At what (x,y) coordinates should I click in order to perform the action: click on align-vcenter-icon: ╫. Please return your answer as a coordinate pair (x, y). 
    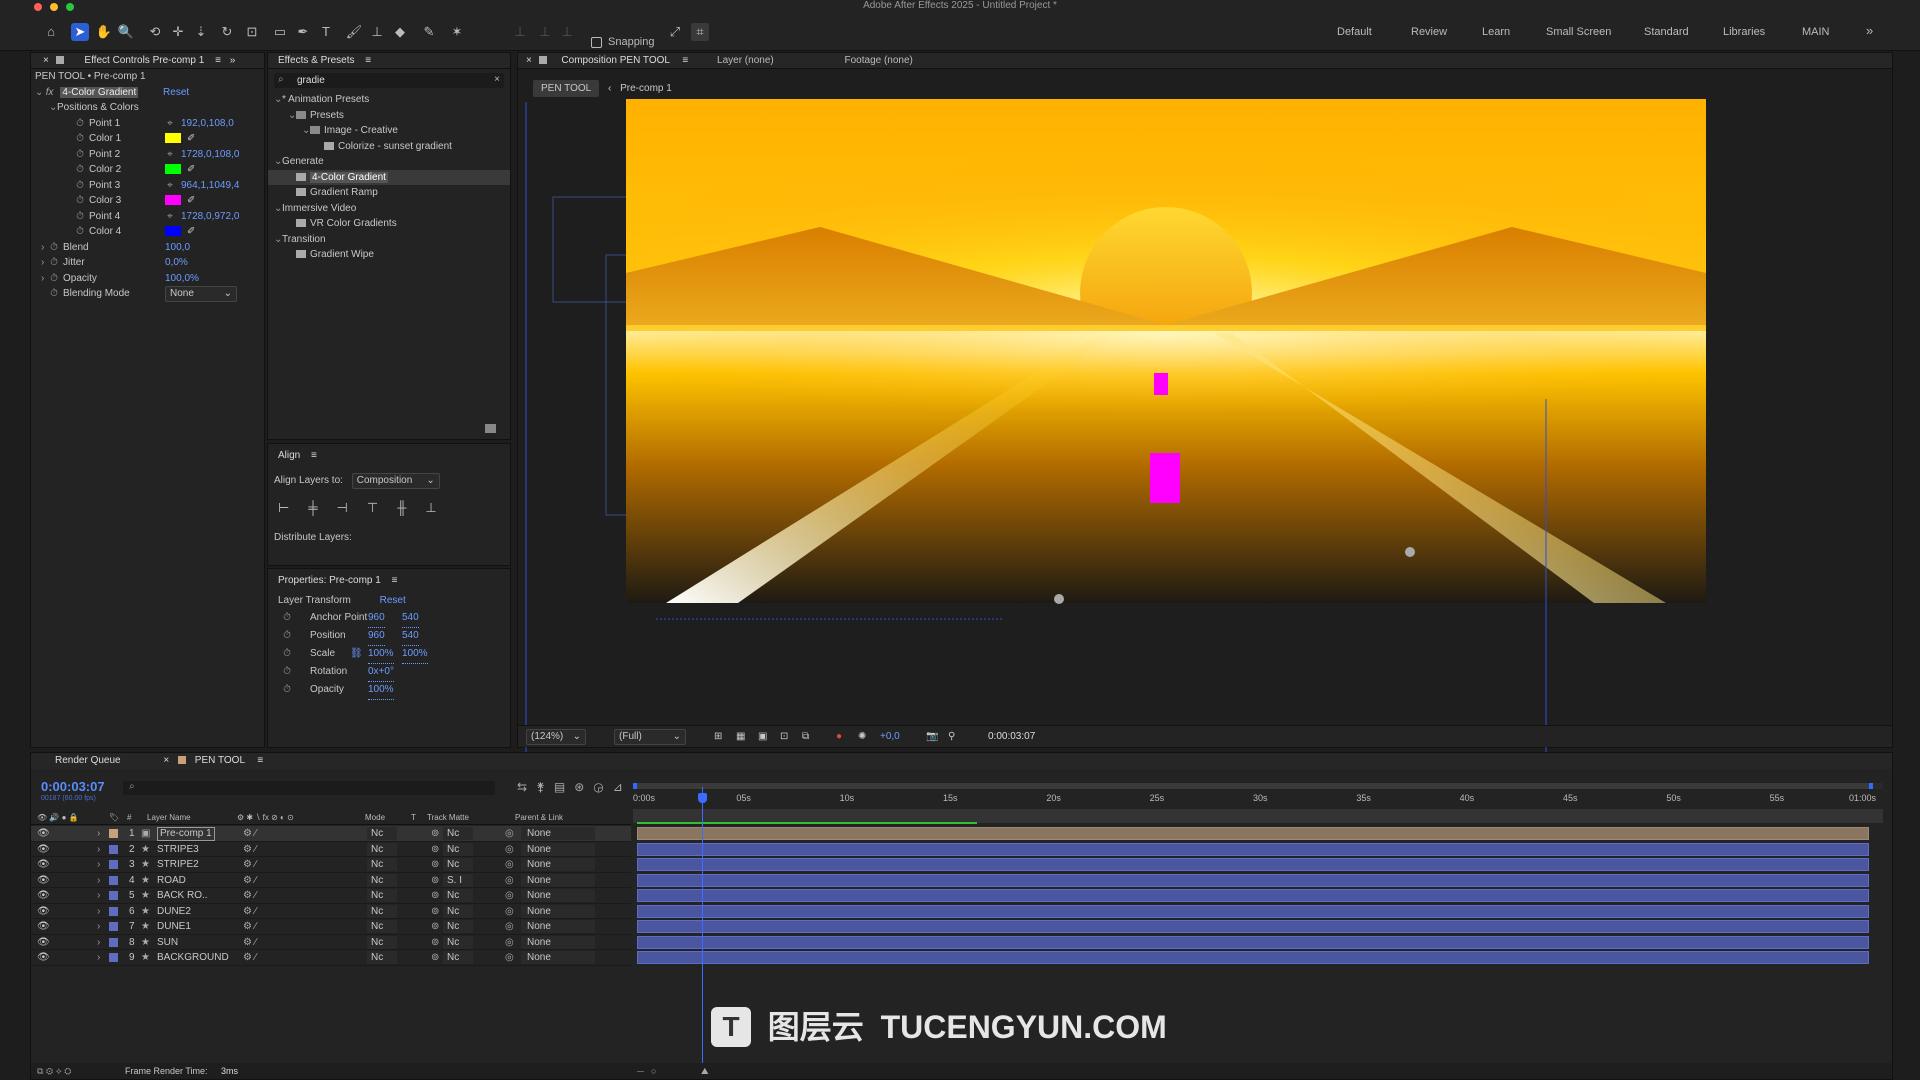
    Looking at the image, I should click on (411, 507).